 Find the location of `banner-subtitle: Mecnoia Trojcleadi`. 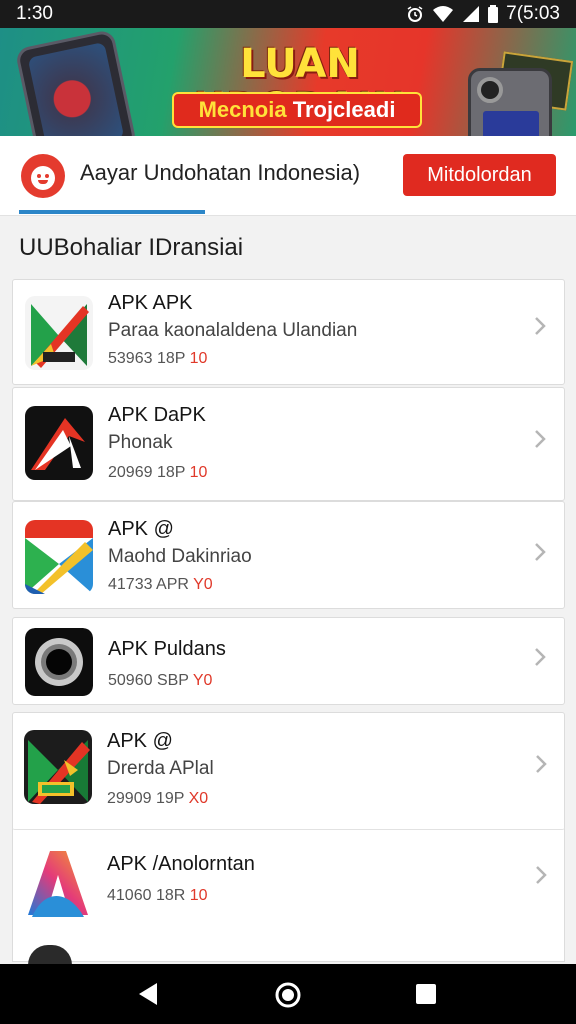

banner-subtitle: Mecnoia Trojcleadi is located at coordinates (297, 110).